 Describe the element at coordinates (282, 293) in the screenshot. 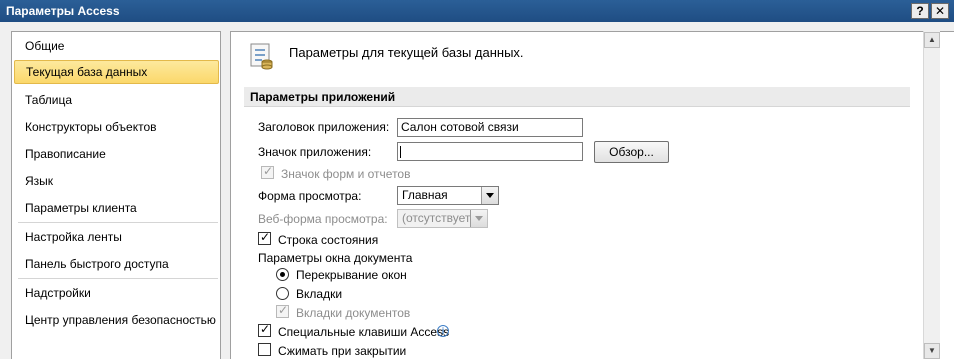

I see `tabbed-documents-radio` at that location.